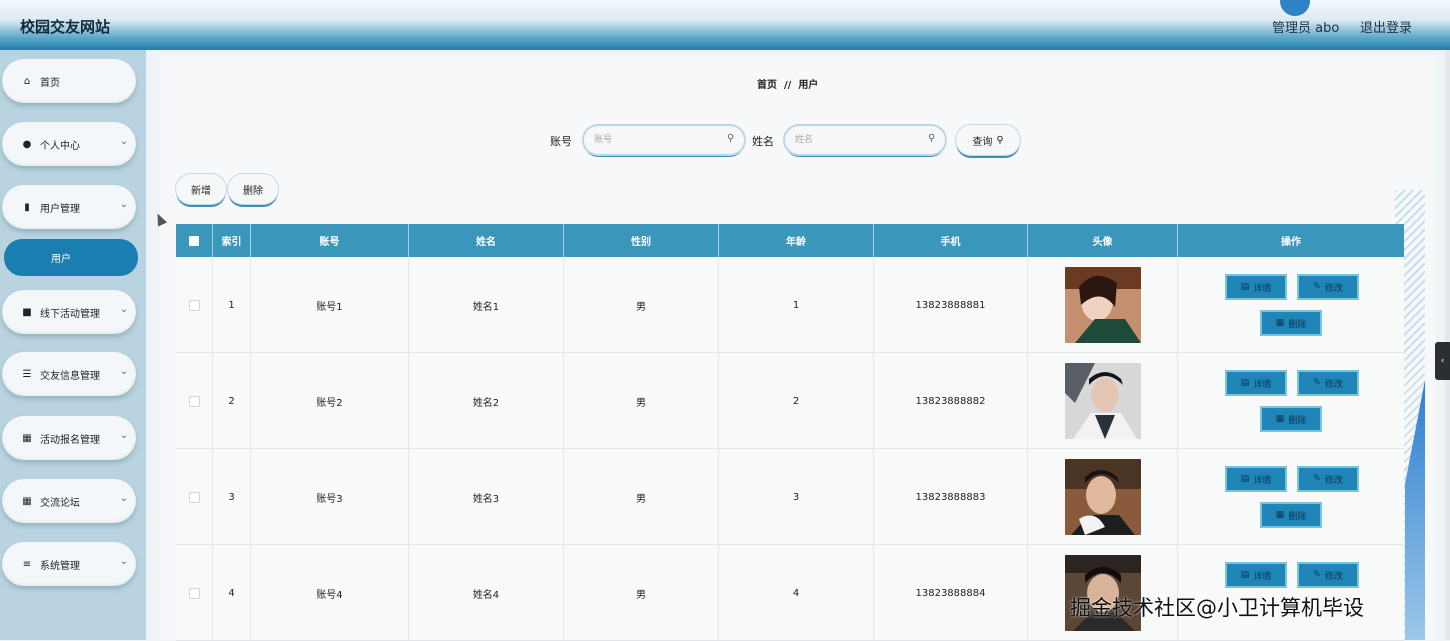 Image resolution: width=1450 pixels, height=641 pixels. What do you see at coordinates (330, 593) in the screenshot?
I see `account-cell: 账号4` at bounding box center [330, 593].